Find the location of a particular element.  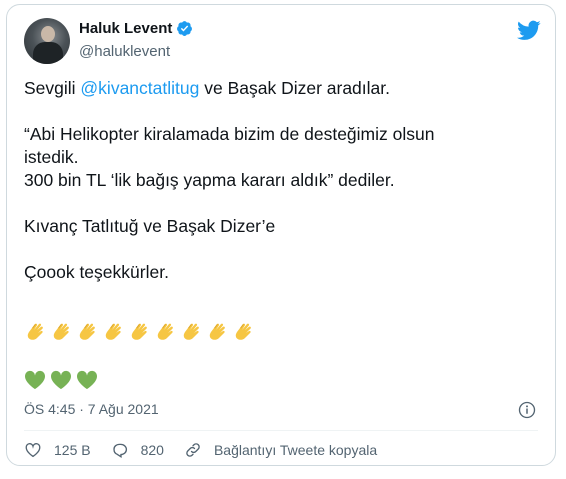

like-button: 125 B is located at coordinates (57, 450).